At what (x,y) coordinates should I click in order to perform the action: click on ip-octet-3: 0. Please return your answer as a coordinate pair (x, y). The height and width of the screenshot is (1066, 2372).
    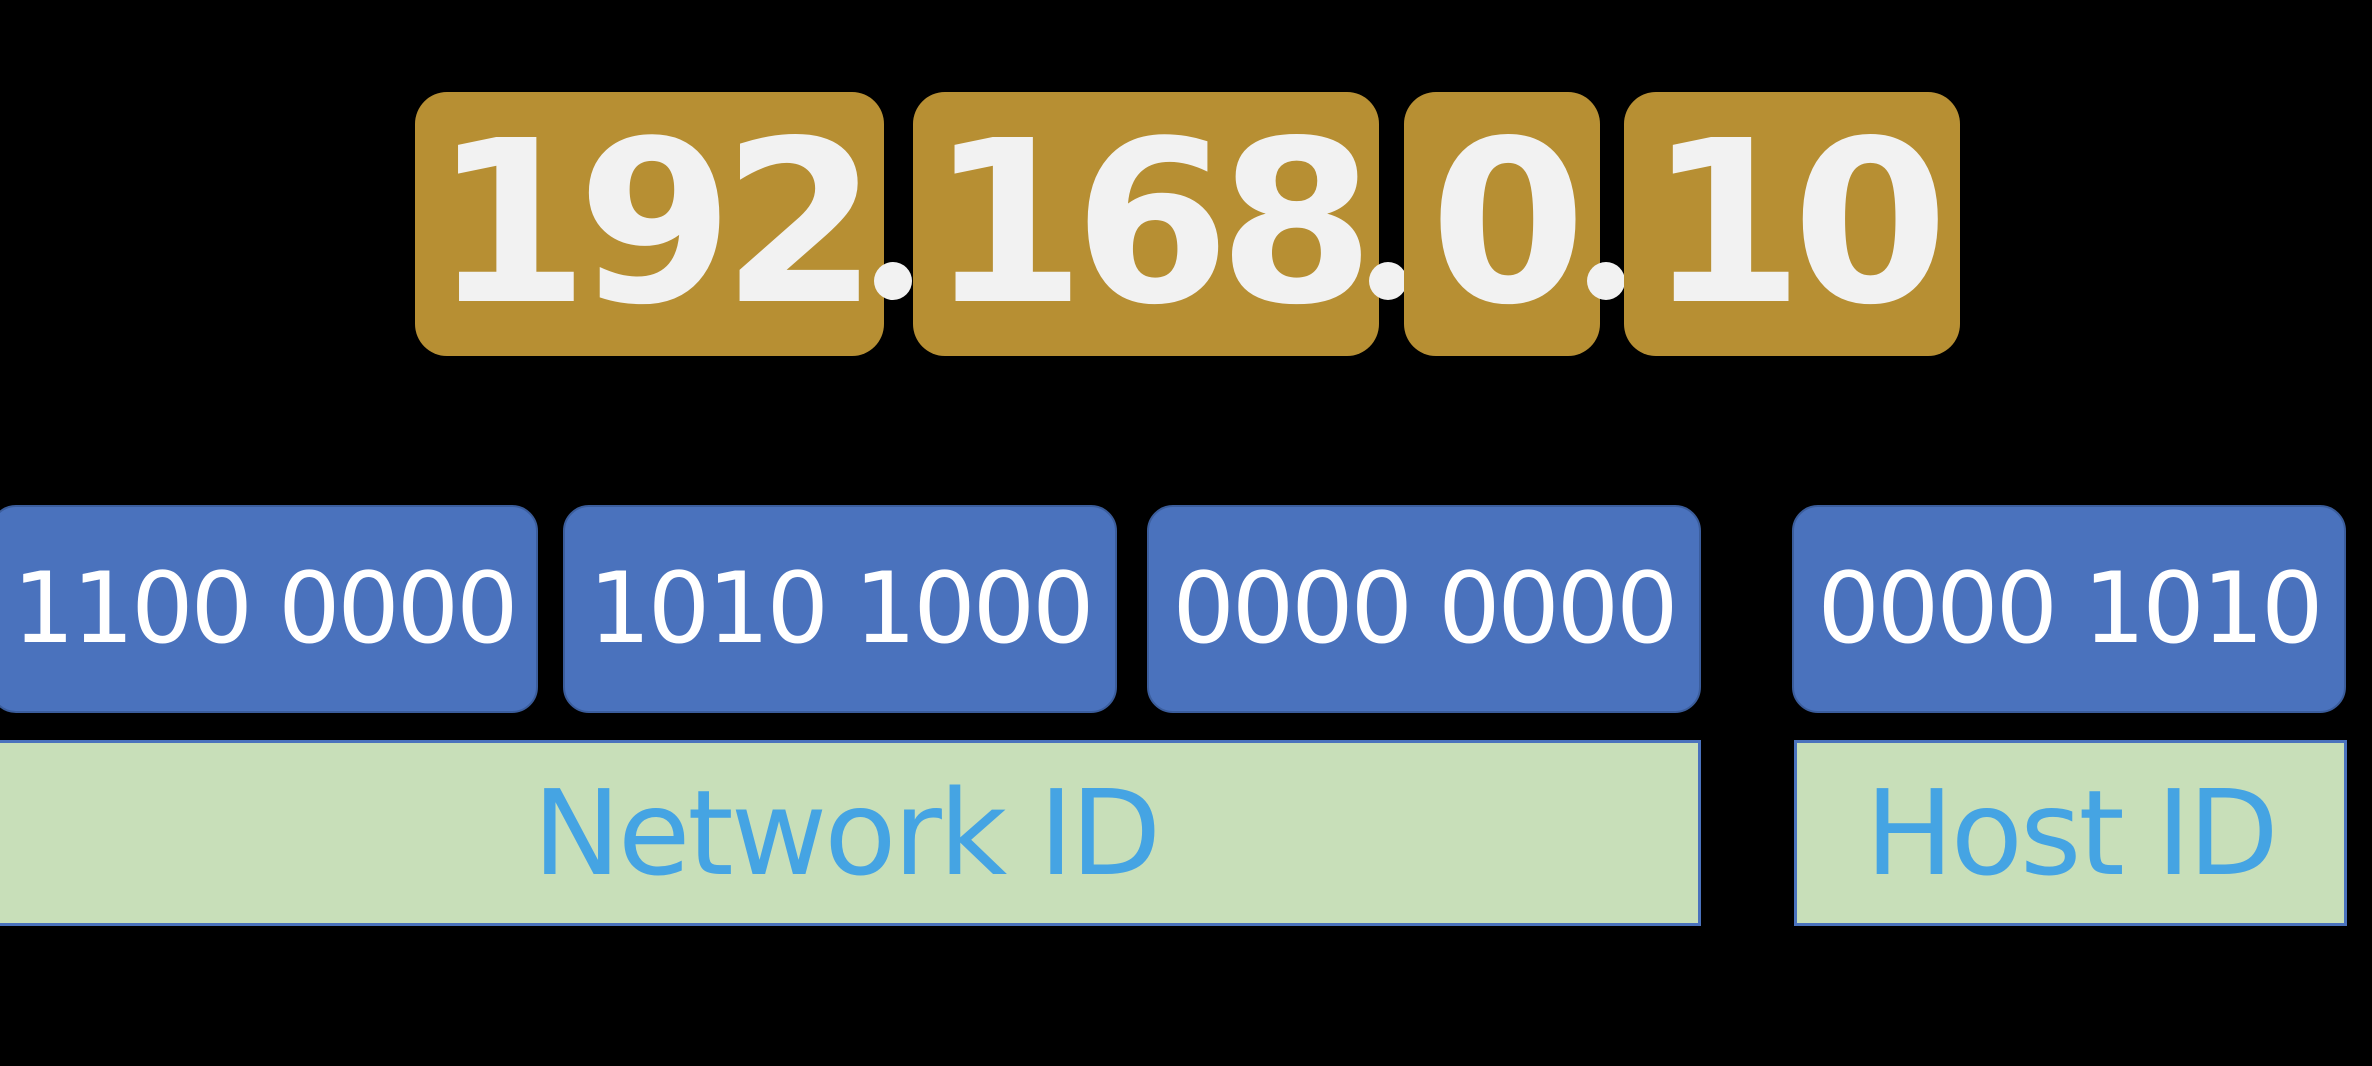
    Looking at the image, I should click on (1502, 224).